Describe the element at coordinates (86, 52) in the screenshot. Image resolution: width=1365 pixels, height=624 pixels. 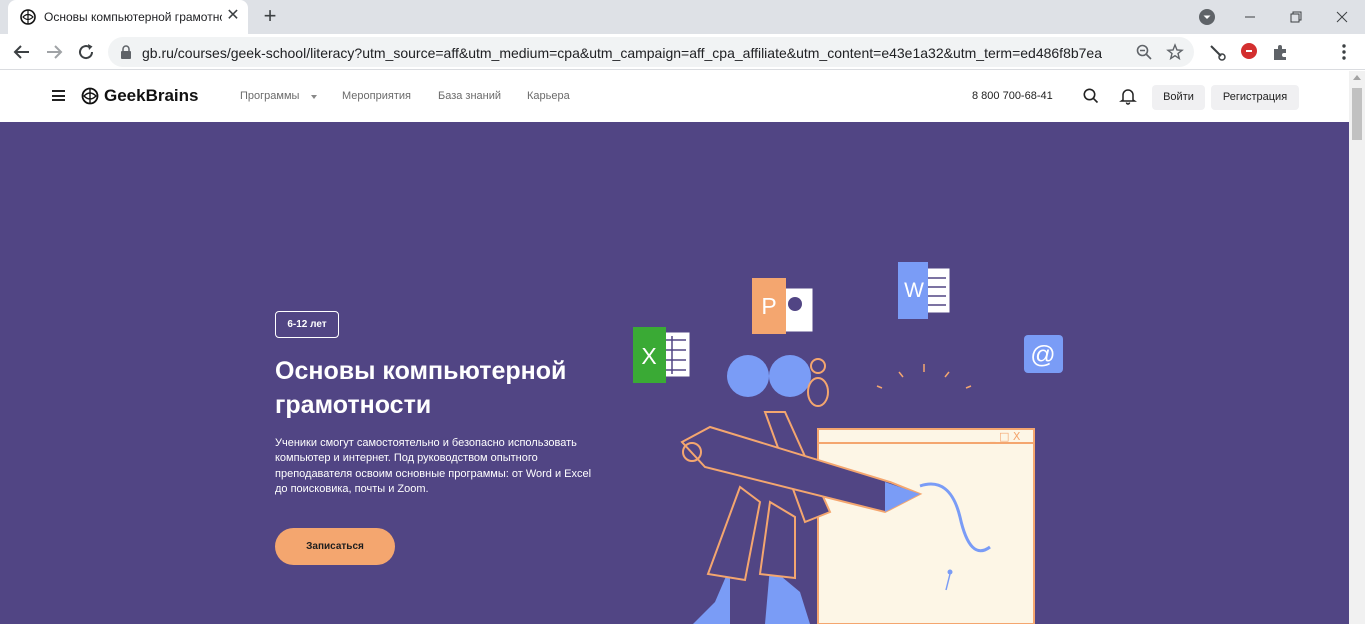
I see `reload-icon` at that location.